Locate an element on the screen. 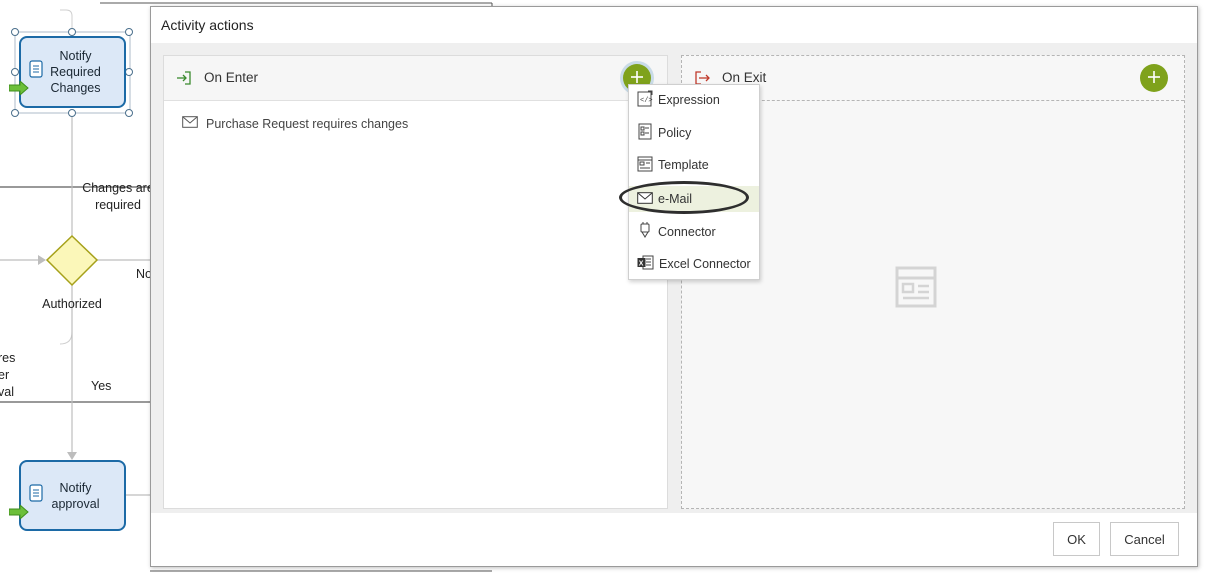  edge-label-yes: Yes is located at coordinates (101, 386).